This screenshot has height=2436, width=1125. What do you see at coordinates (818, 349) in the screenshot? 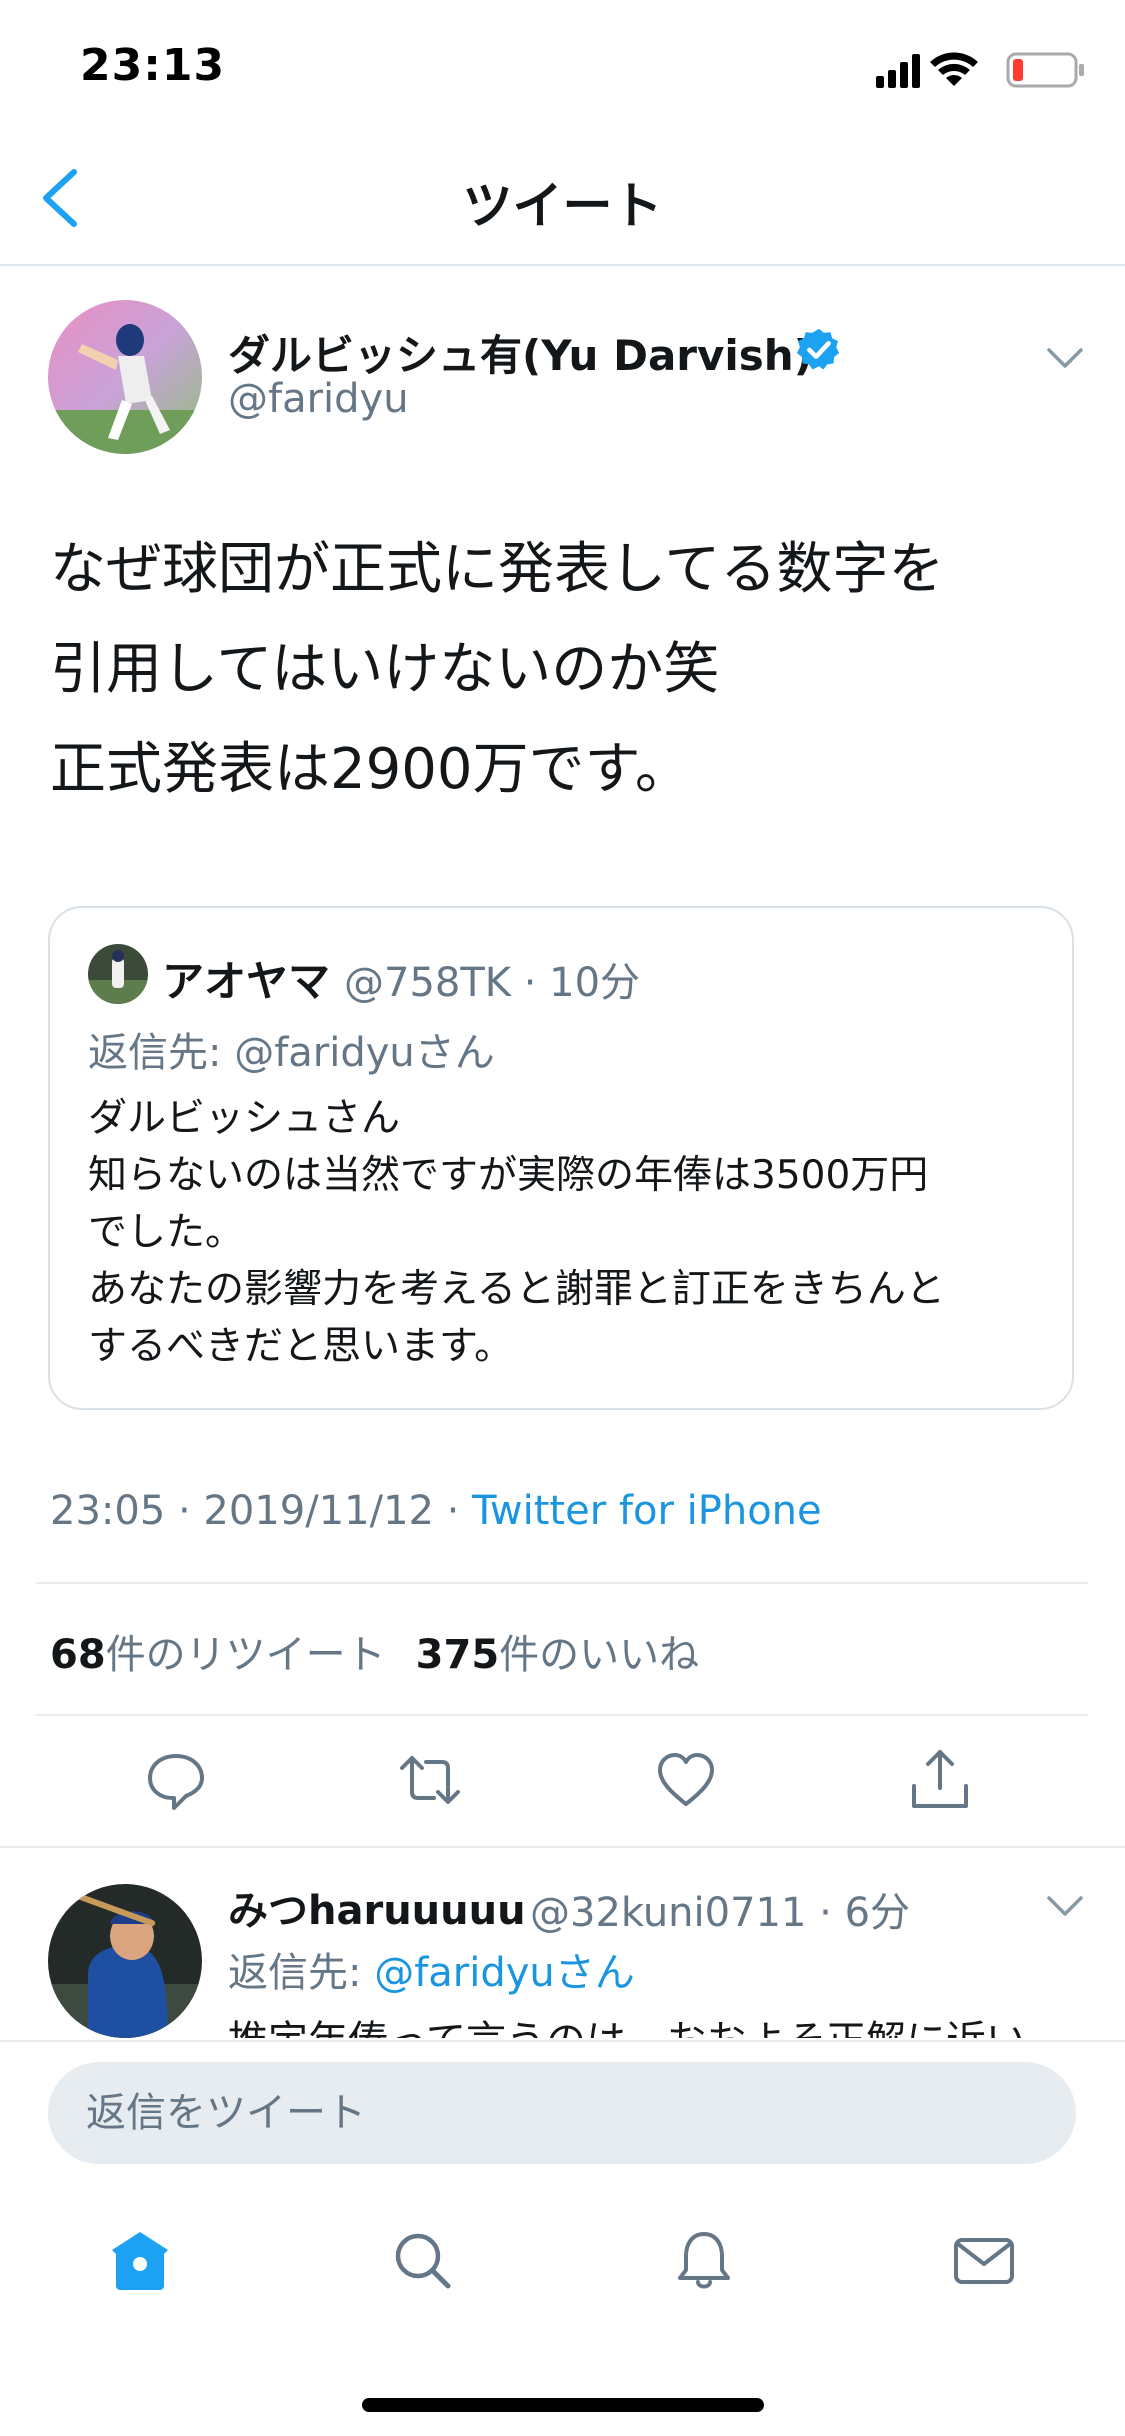
I see `verified-badge-icon` at bounding box center [818, 349].